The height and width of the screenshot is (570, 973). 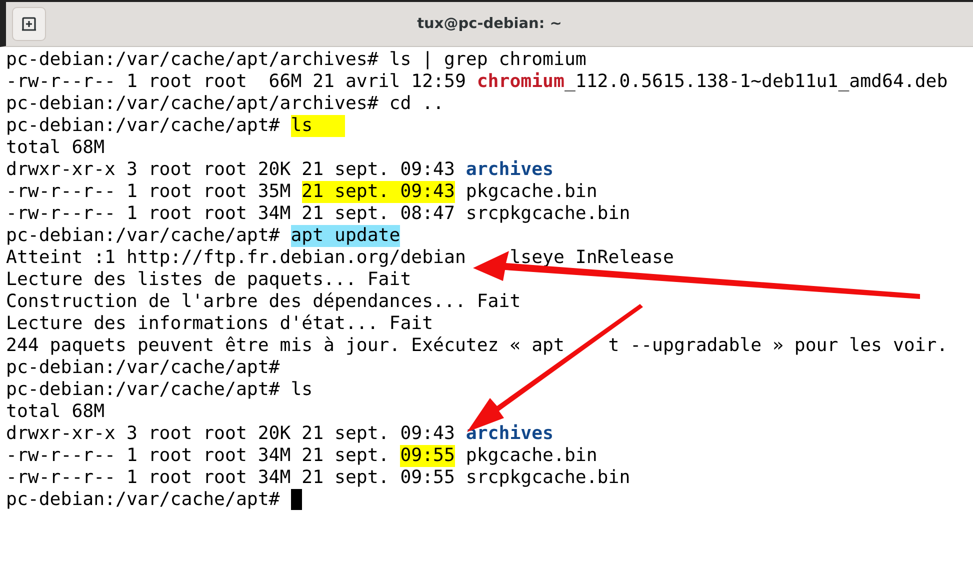 I want to click on terminal-text: -rw-r--r-- 1 root root 66M 21 avril 12:59, so click(x=236, y=82).